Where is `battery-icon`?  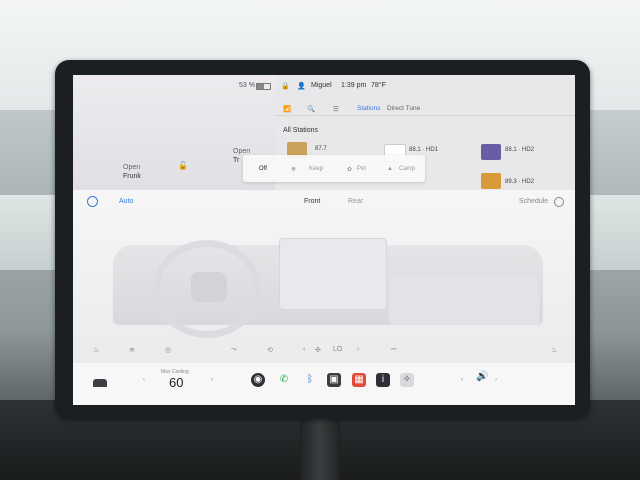 battery-icon is located at coordinates (263, 86).